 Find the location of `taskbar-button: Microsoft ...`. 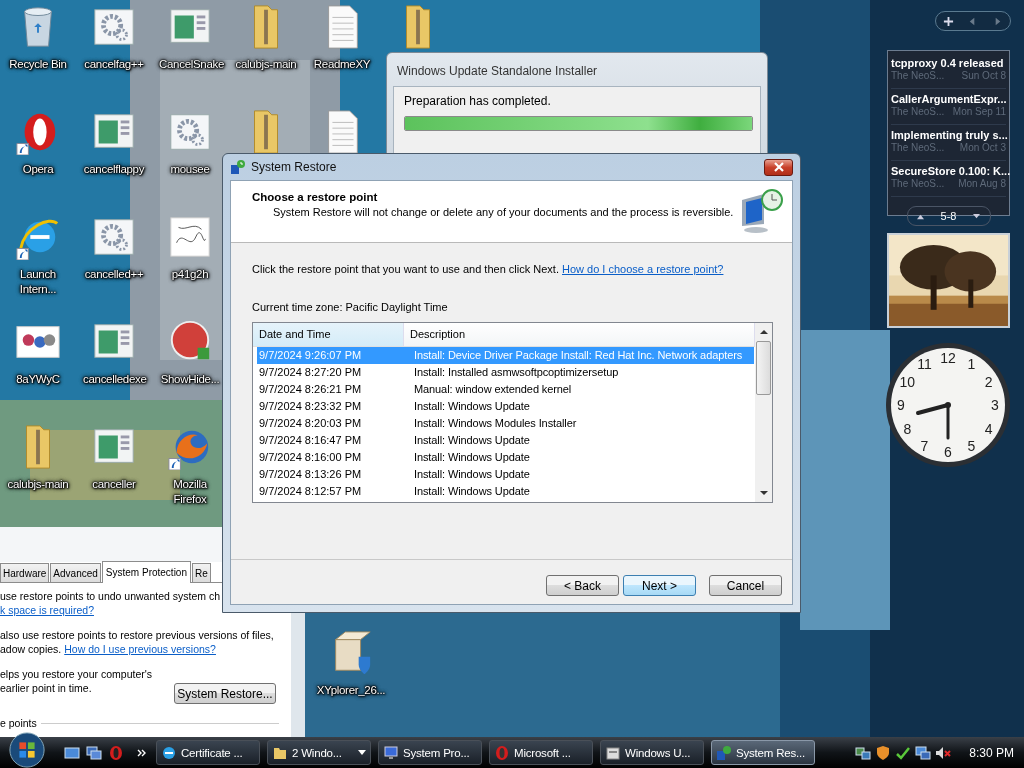

taskbar-button: Microsoft ... is located at coordinates (541, 752).